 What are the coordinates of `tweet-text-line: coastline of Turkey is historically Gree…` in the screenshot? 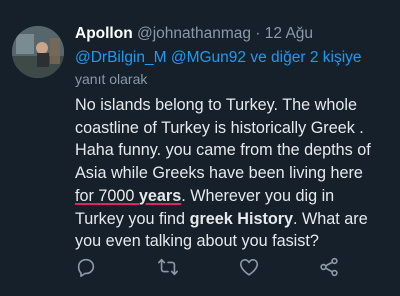 It's located at (219, 127).